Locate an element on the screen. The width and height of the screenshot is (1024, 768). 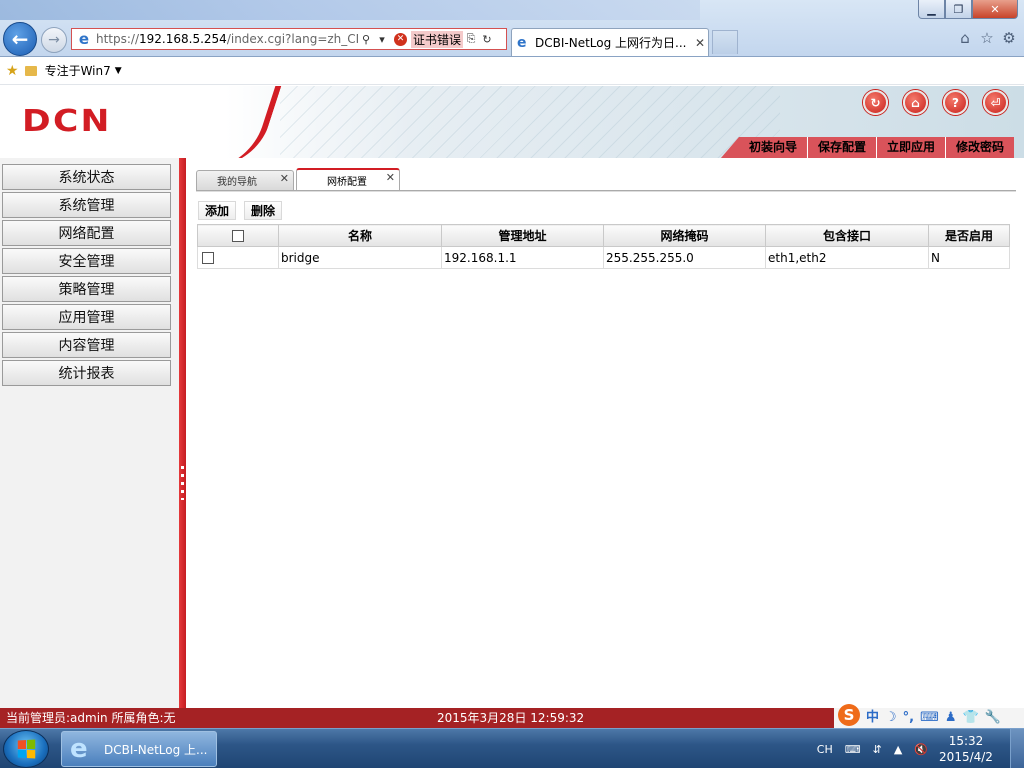
select-all-checkbox is located at coordinates (238, 236).